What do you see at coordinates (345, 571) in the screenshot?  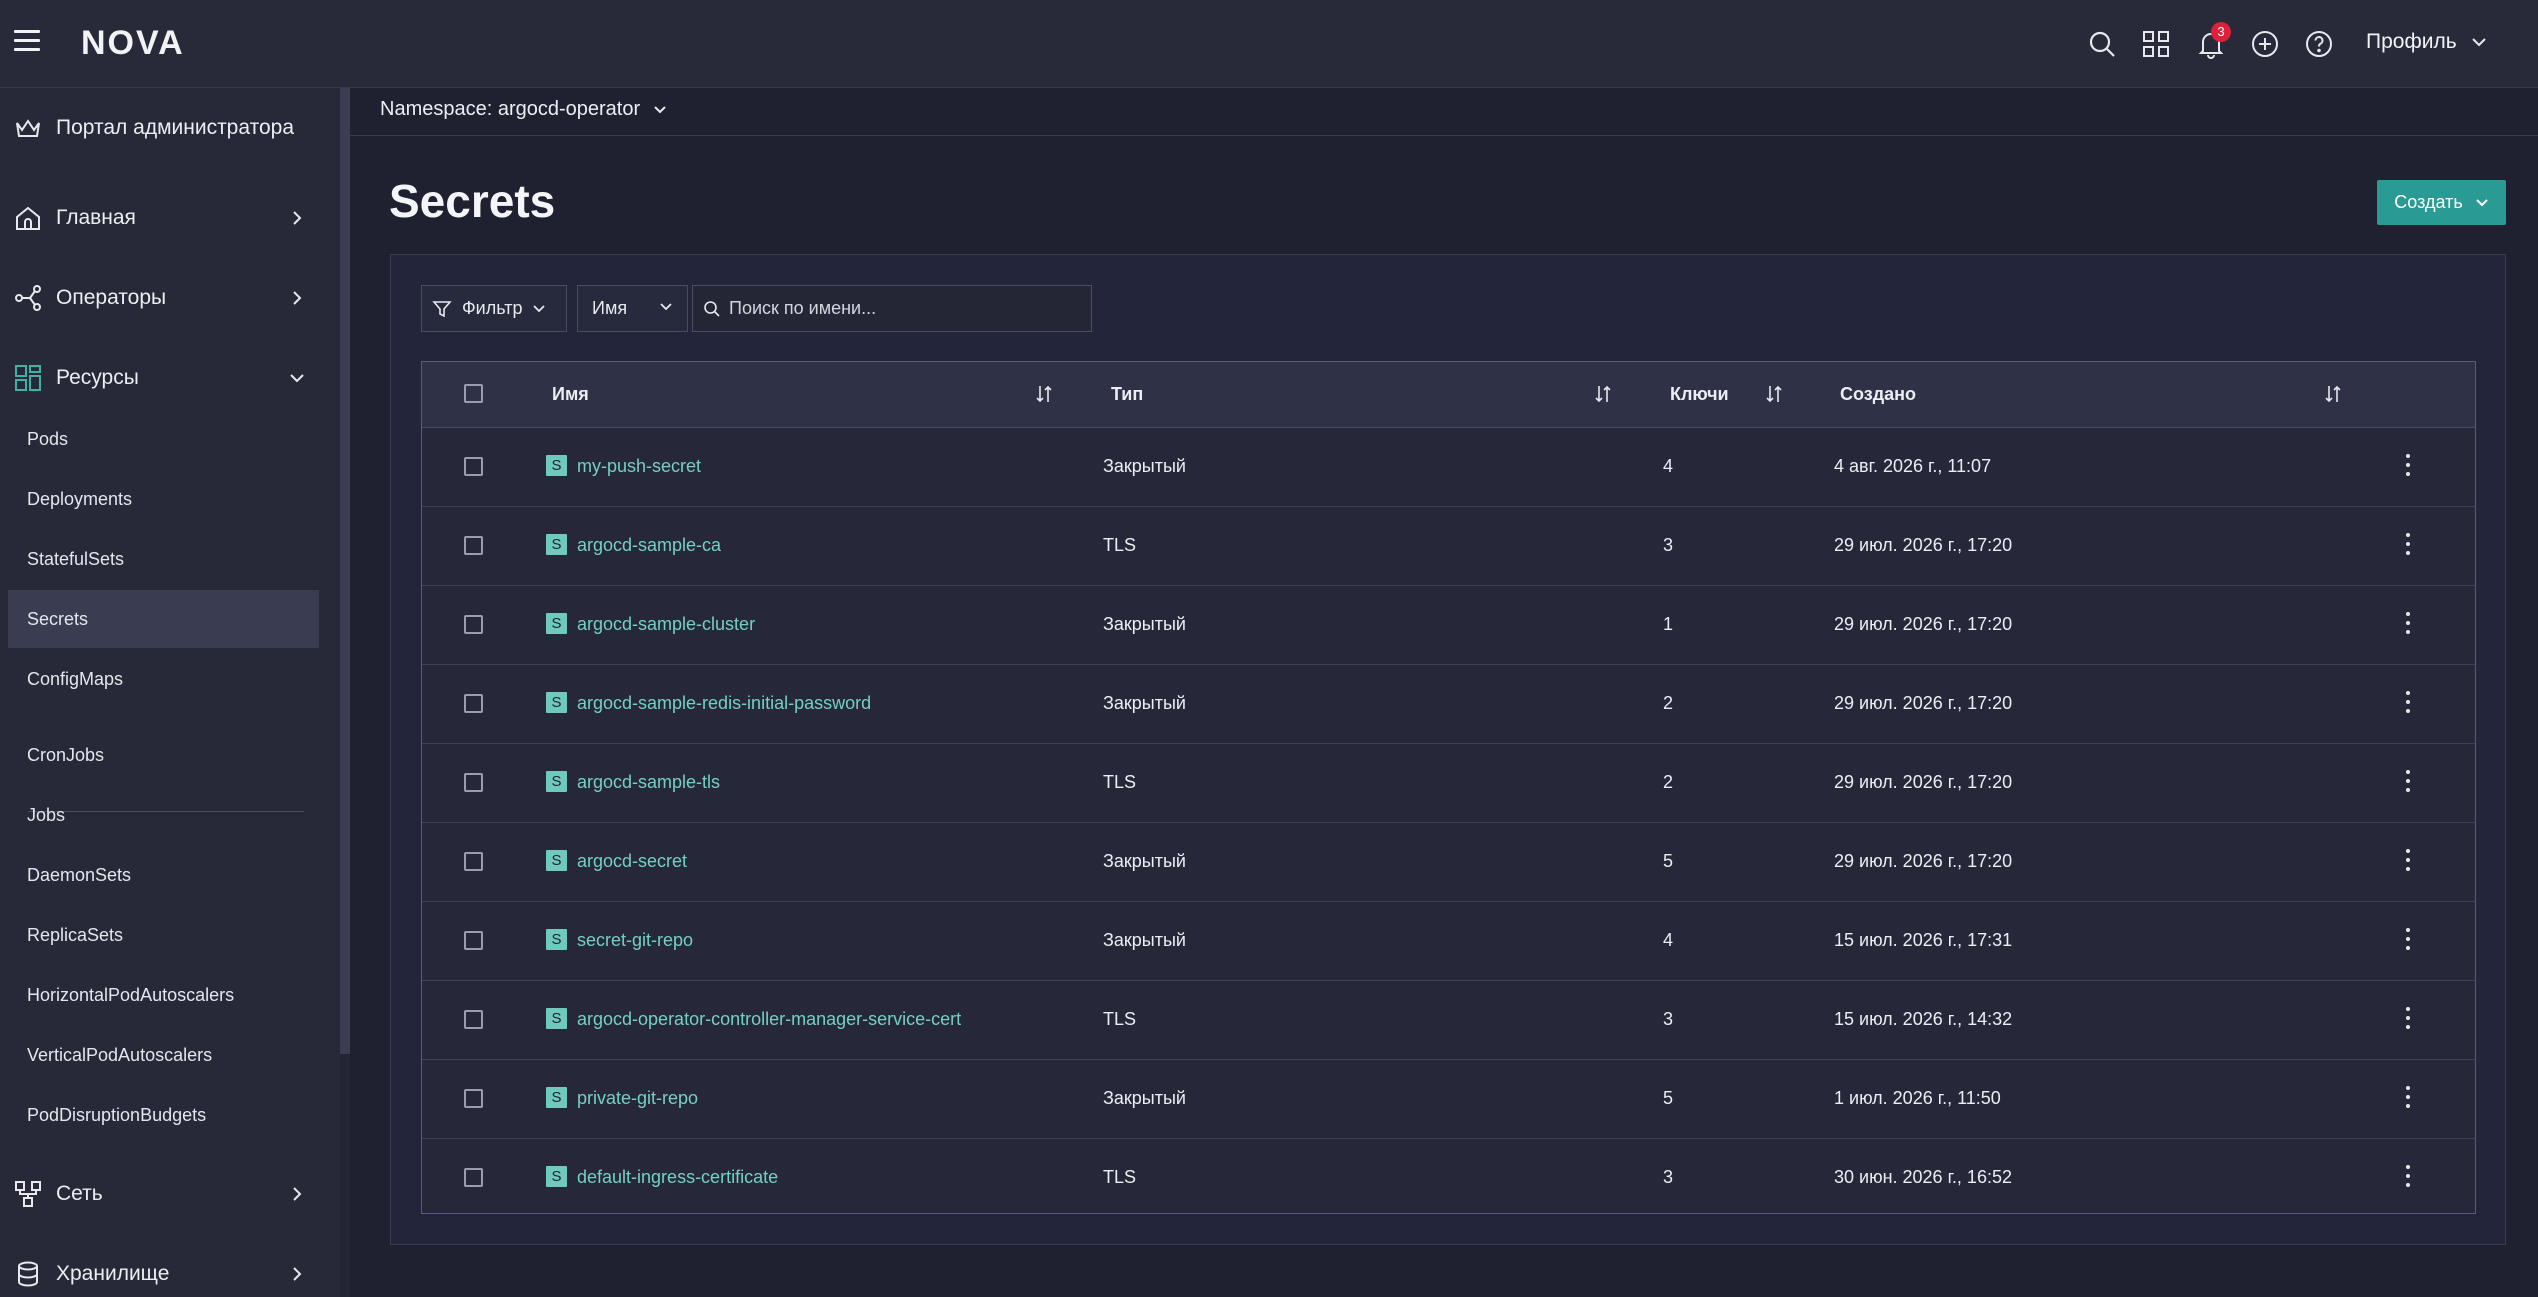 I see `sidebar-scrollbar-thumb` at bounding box center [345, 571].